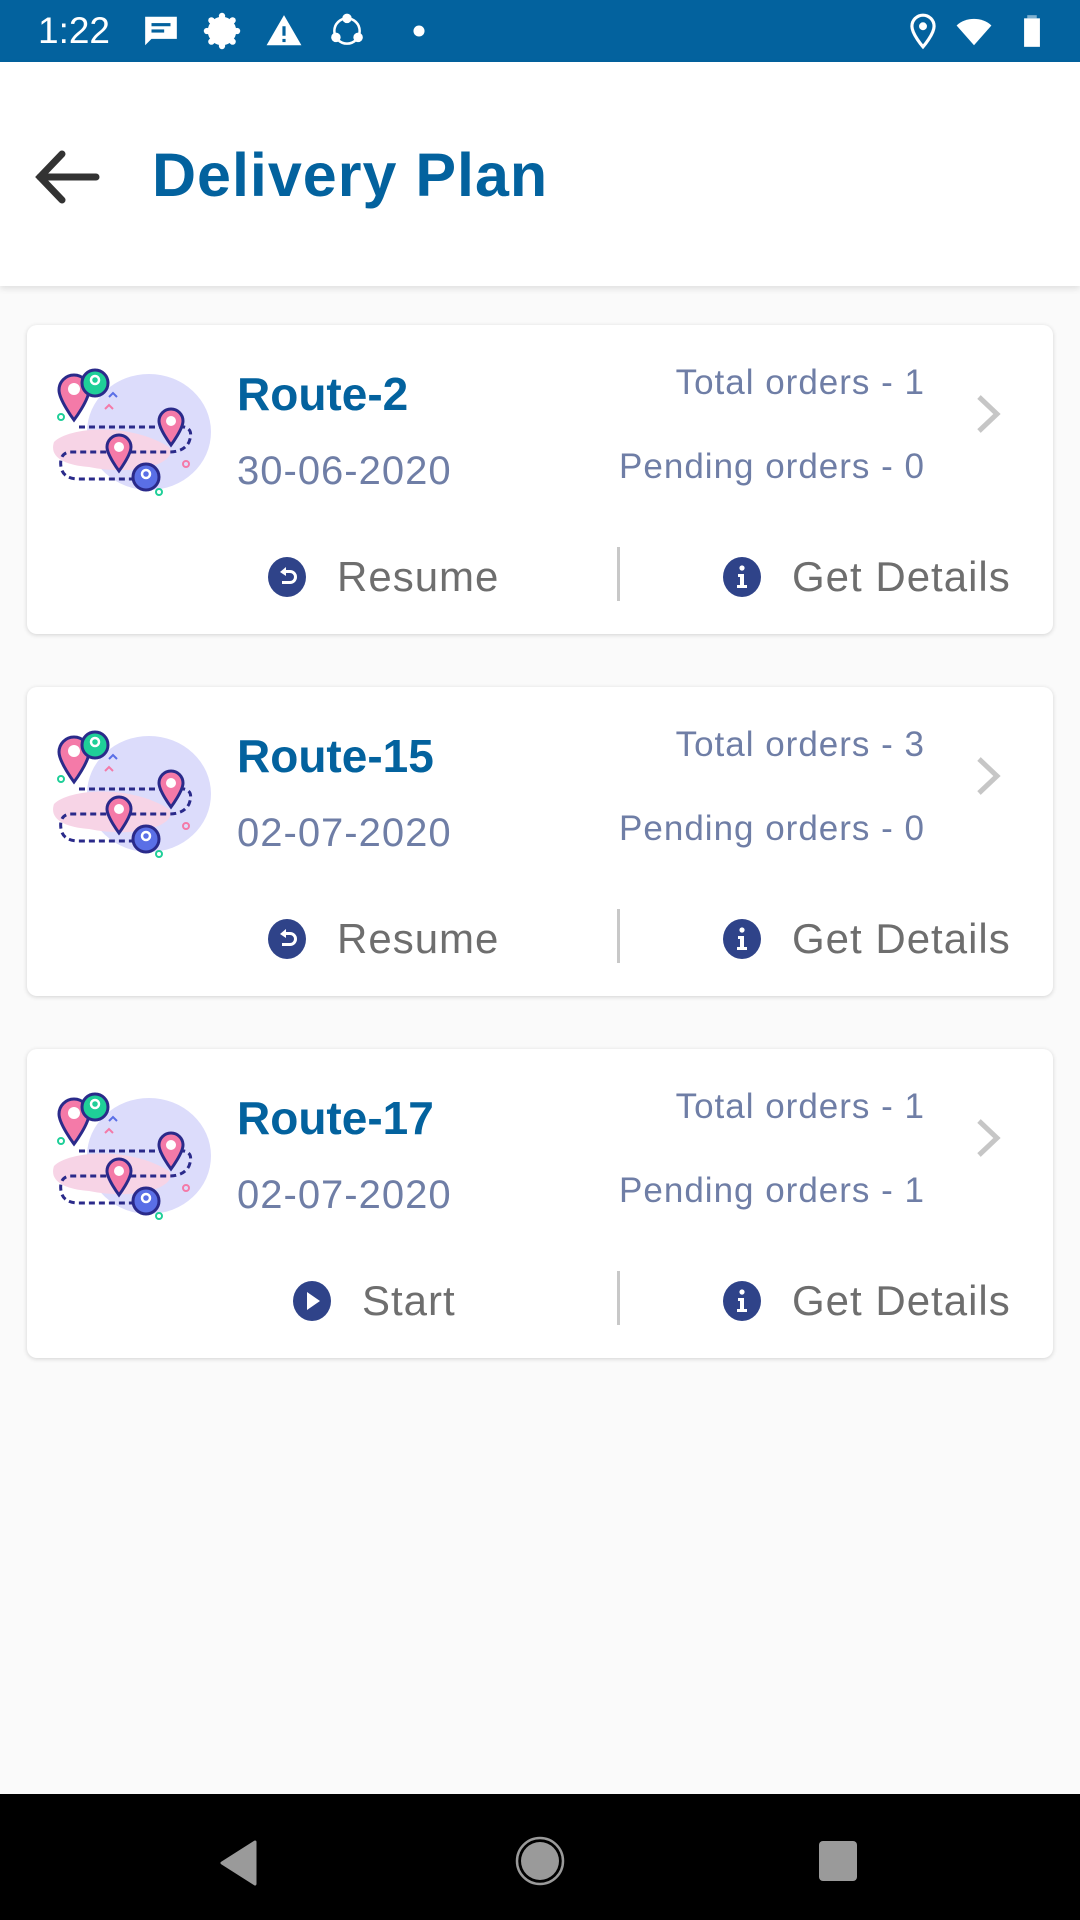  What do you see at coordinates (540, 31) in the screenshot?
I see `status-bar: 1:22` at bounding box center [540, 31].